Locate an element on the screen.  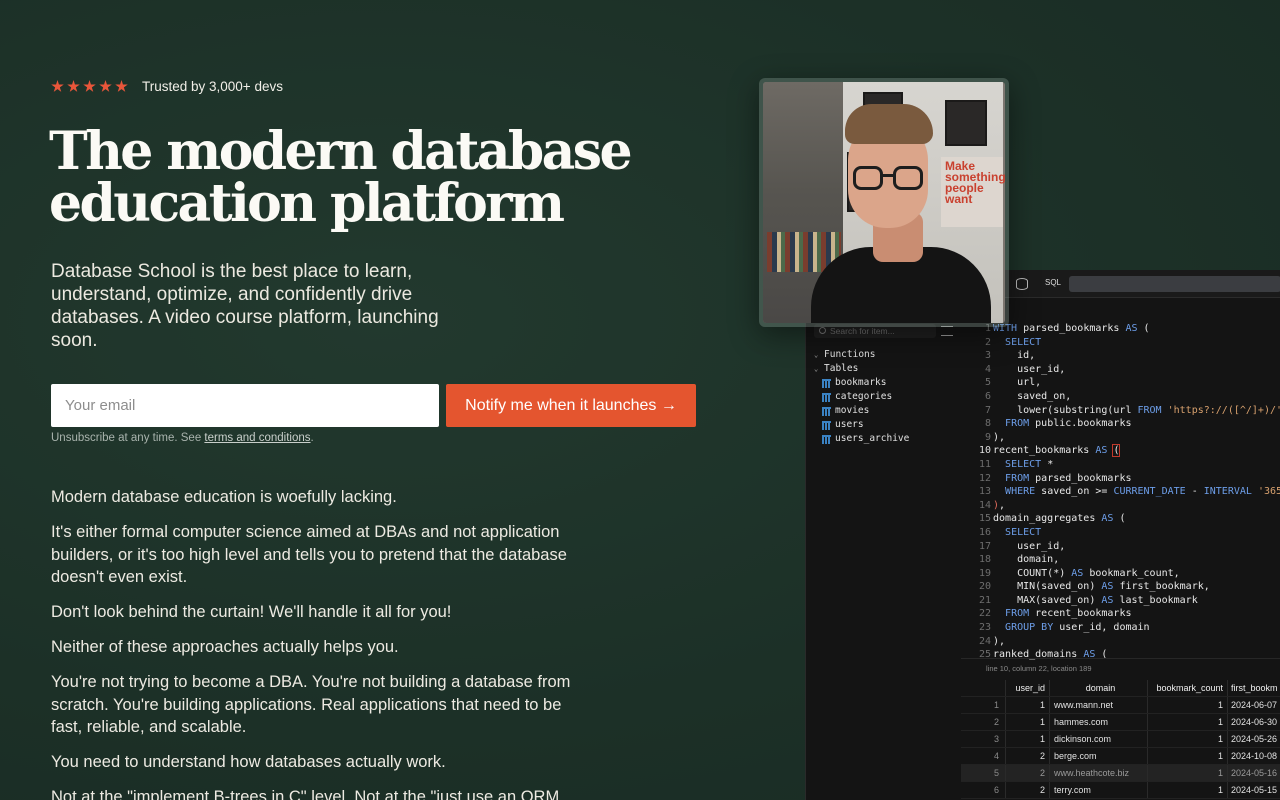
glasses-bridge is located at coordinates (889, 175).